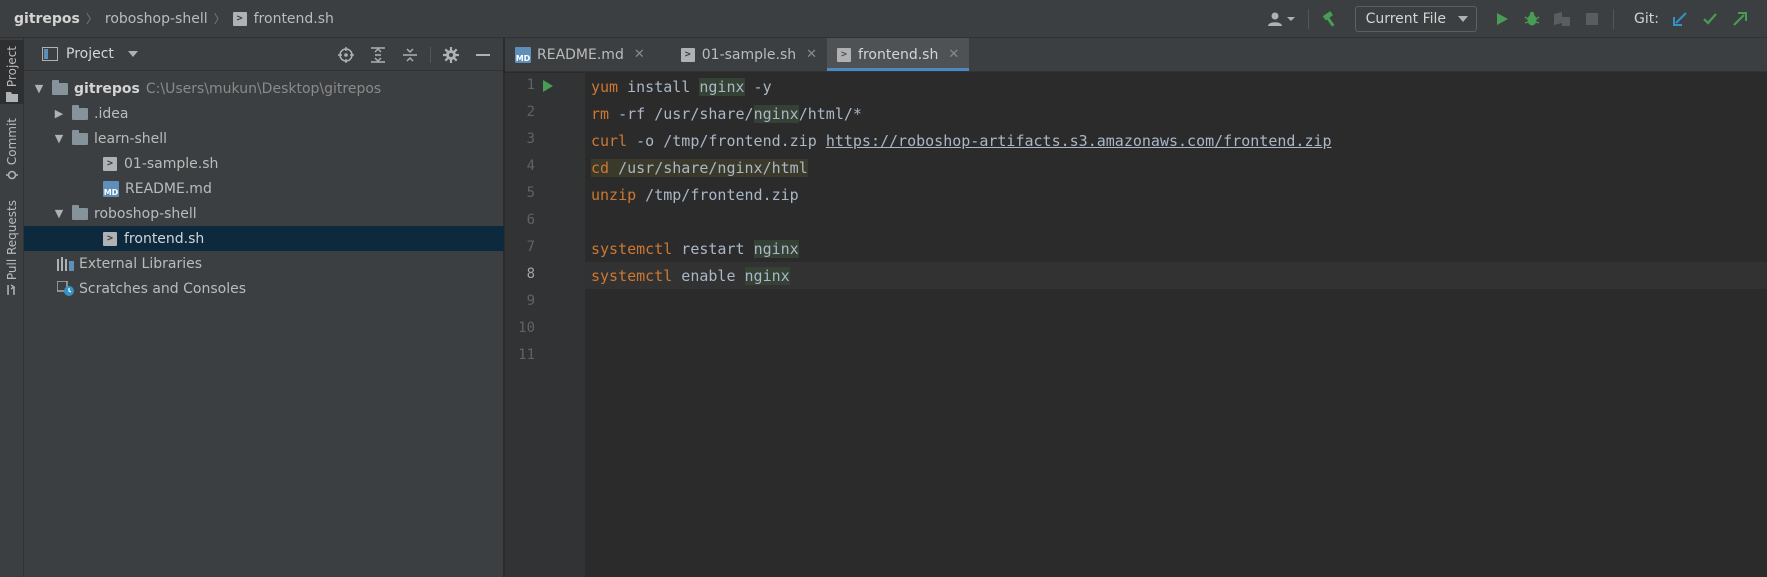 This screenshot has height=577, width=1767. Describe the element at coordinates (681, 113) in the screenshot. I see `code-token: -rf /usr/share/` at that location.